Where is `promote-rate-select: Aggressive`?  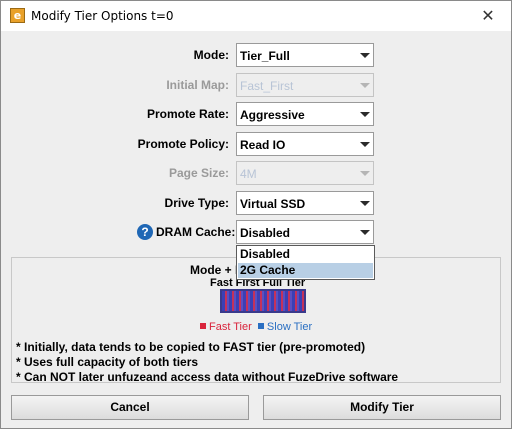
promote-rate-select: Aggressive is located at coordinates (305, 114).